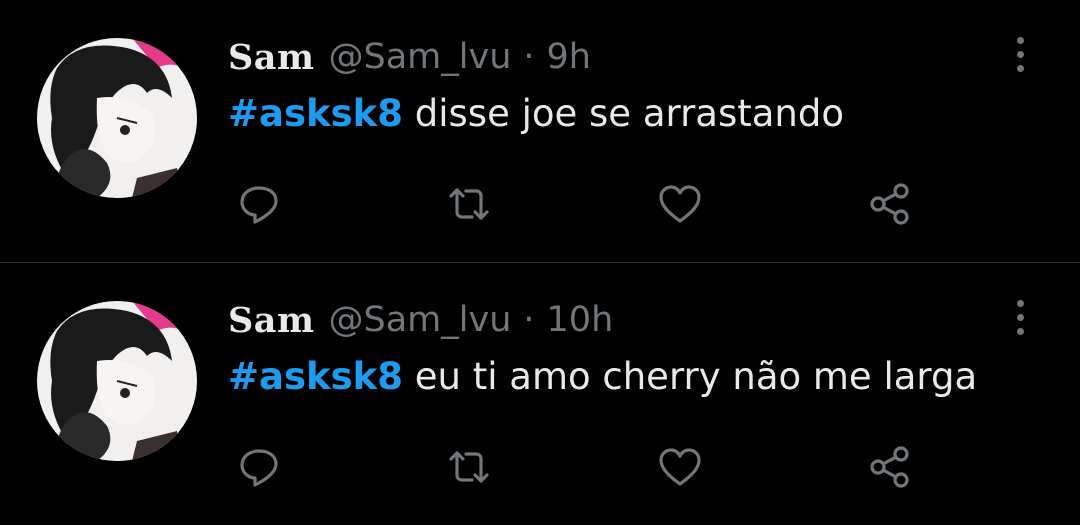 The height and width of the screenshot is (525, 1080). I want to click on tweet-body: disse joe se arrastando, so click(623, 113).